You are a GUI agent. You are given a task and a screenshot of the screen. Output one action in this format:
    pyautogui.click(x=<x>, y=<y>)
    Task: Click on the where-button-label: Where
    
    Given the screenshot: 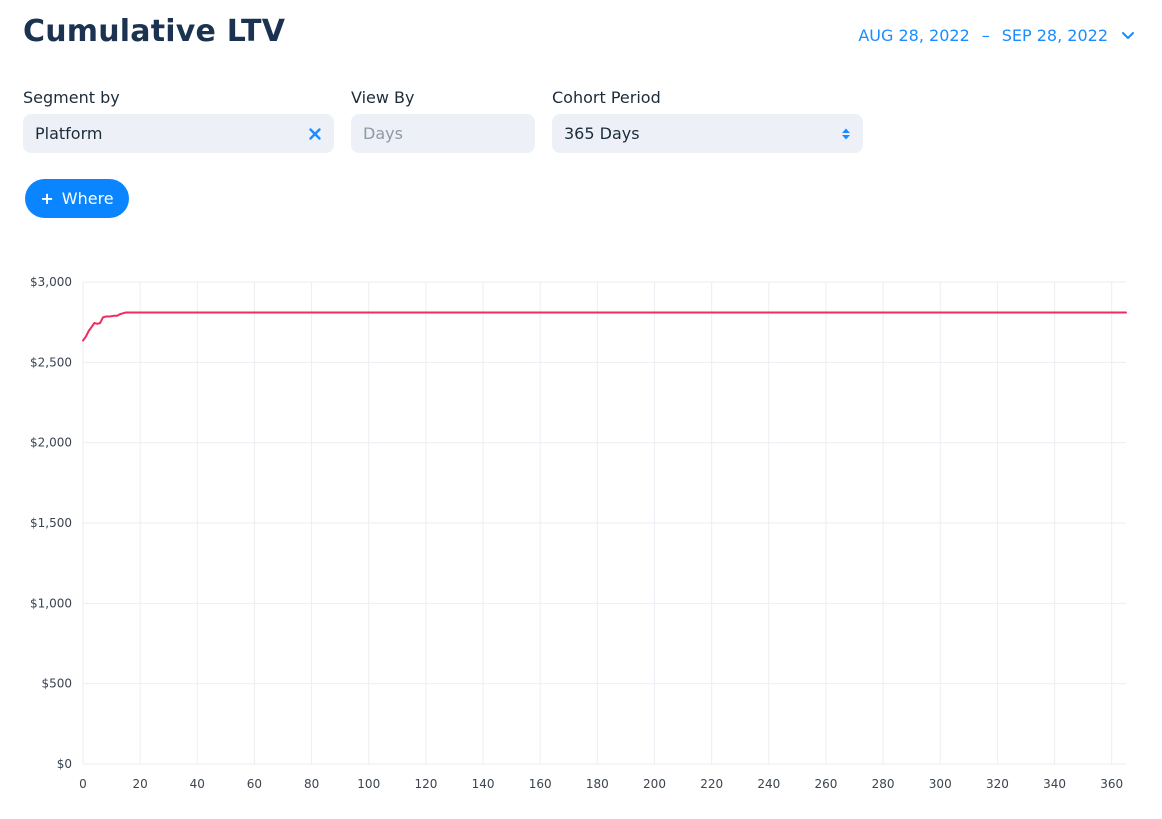 What is the action you would take?
    pyautogui.click(x=87, y=198)
    